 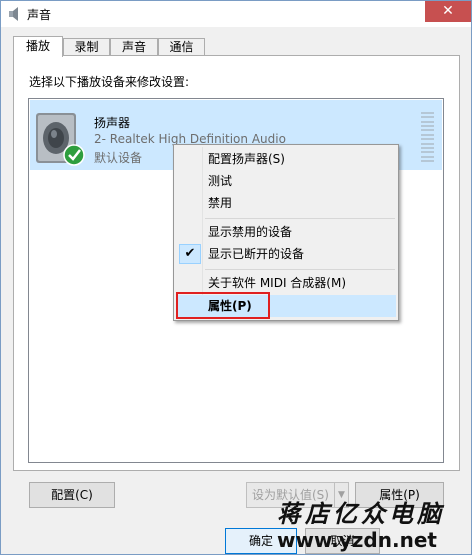 What do you see at coordinates (286, 203) in the screenshot?
I see `menu-item-disable: 禁用` at bounding box center [286, 203].